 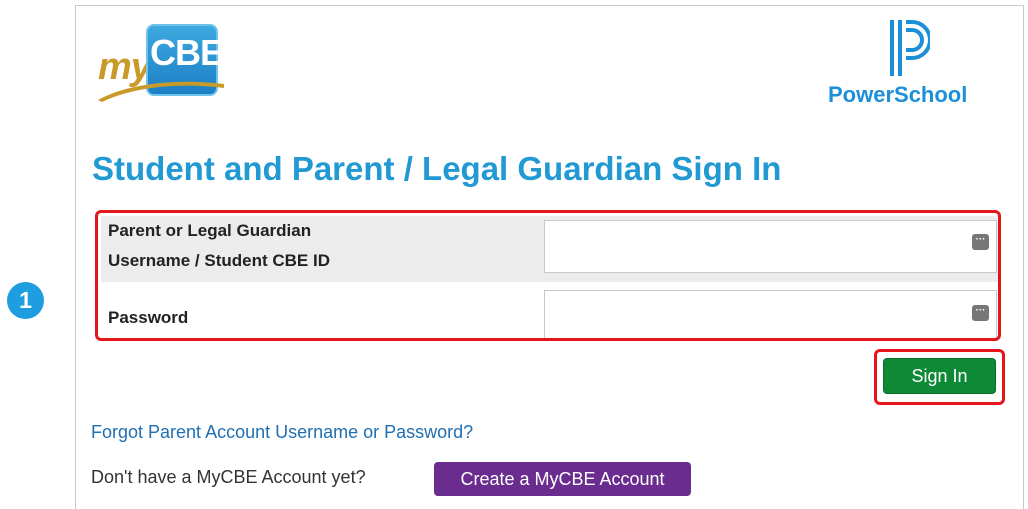 I want to click on powerschool-p-icon, so click(x=910, y=48).